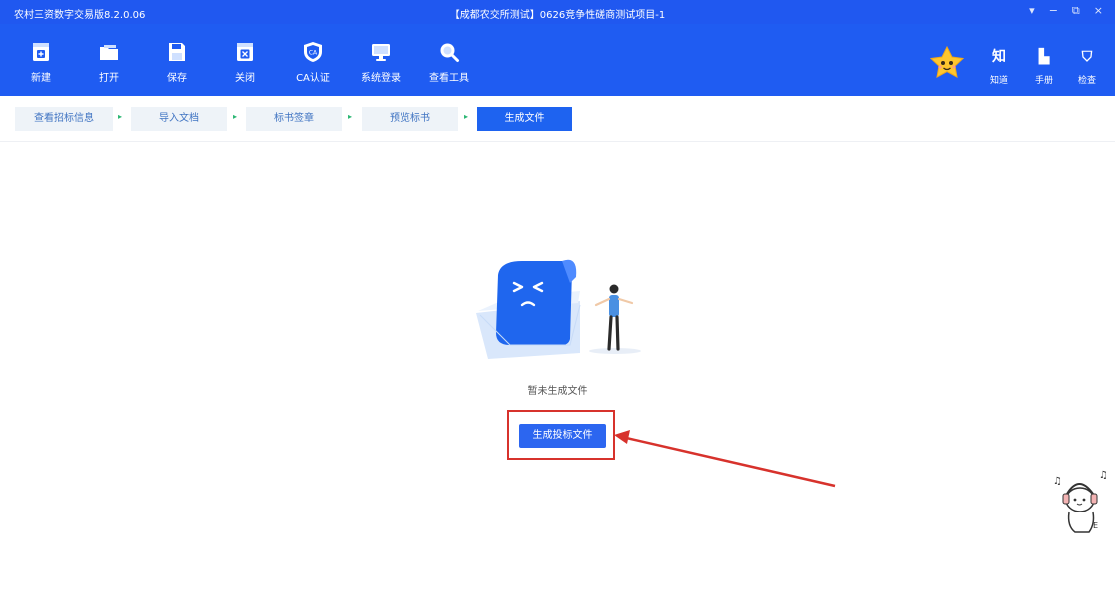  Describe the element at coordinates (1080, 501) in the screenshot. I see `music-sticker-icon: ♫ ♫ E` at that location.